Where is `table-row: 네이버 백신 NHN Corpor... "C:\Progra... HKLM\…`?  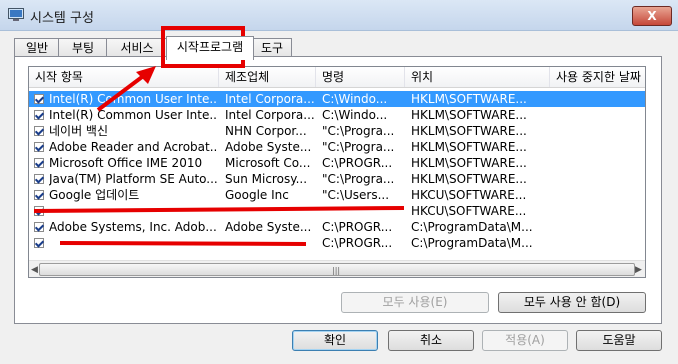 table-row: 네이버 백신 NHN Corpor... "C:\Progra... HKLM\… is located at coordinates (337, 131).